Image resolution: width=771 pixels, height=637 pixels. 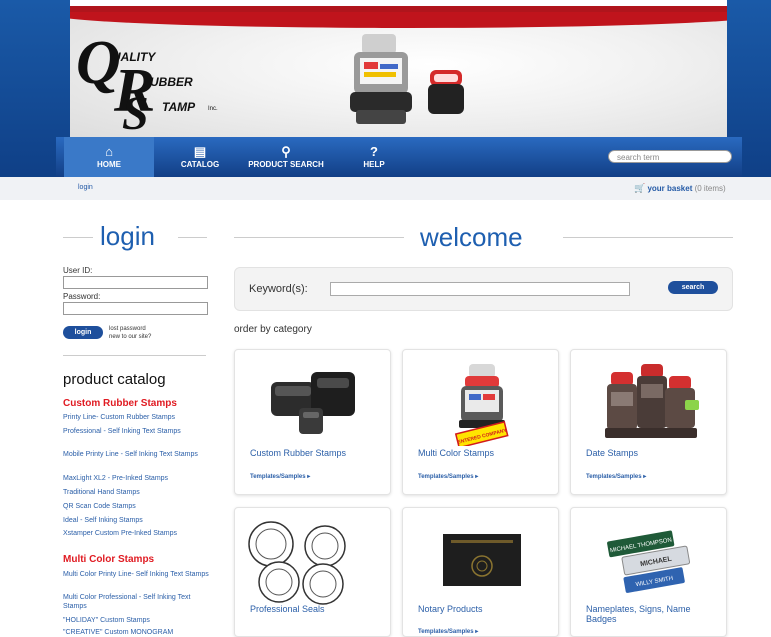 What do you see at coordinates (135, 282) in the screenshot?
I see `user-id-field` at bounding box center [135, 282].